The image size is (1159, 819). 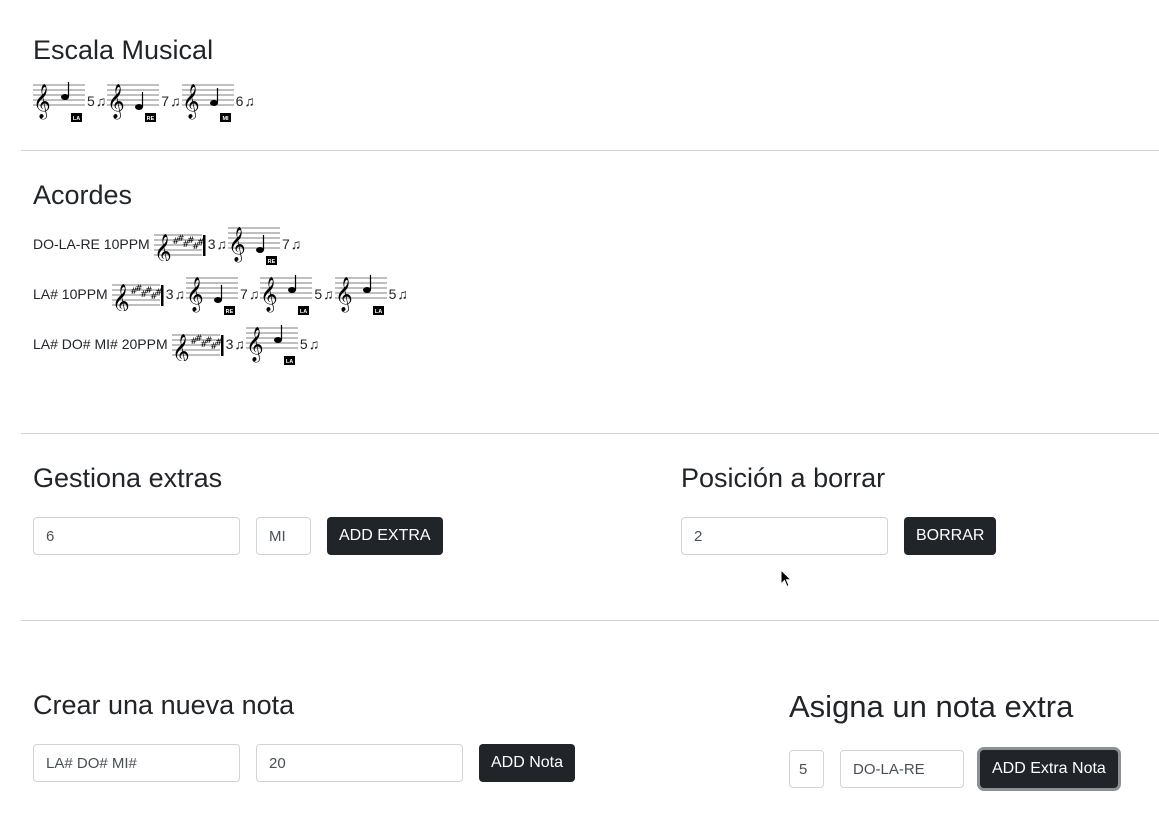 What do you see at coordinates (806, 769) in the screenshot?
I see `assign-position-input` at bounding box center [806, 769].